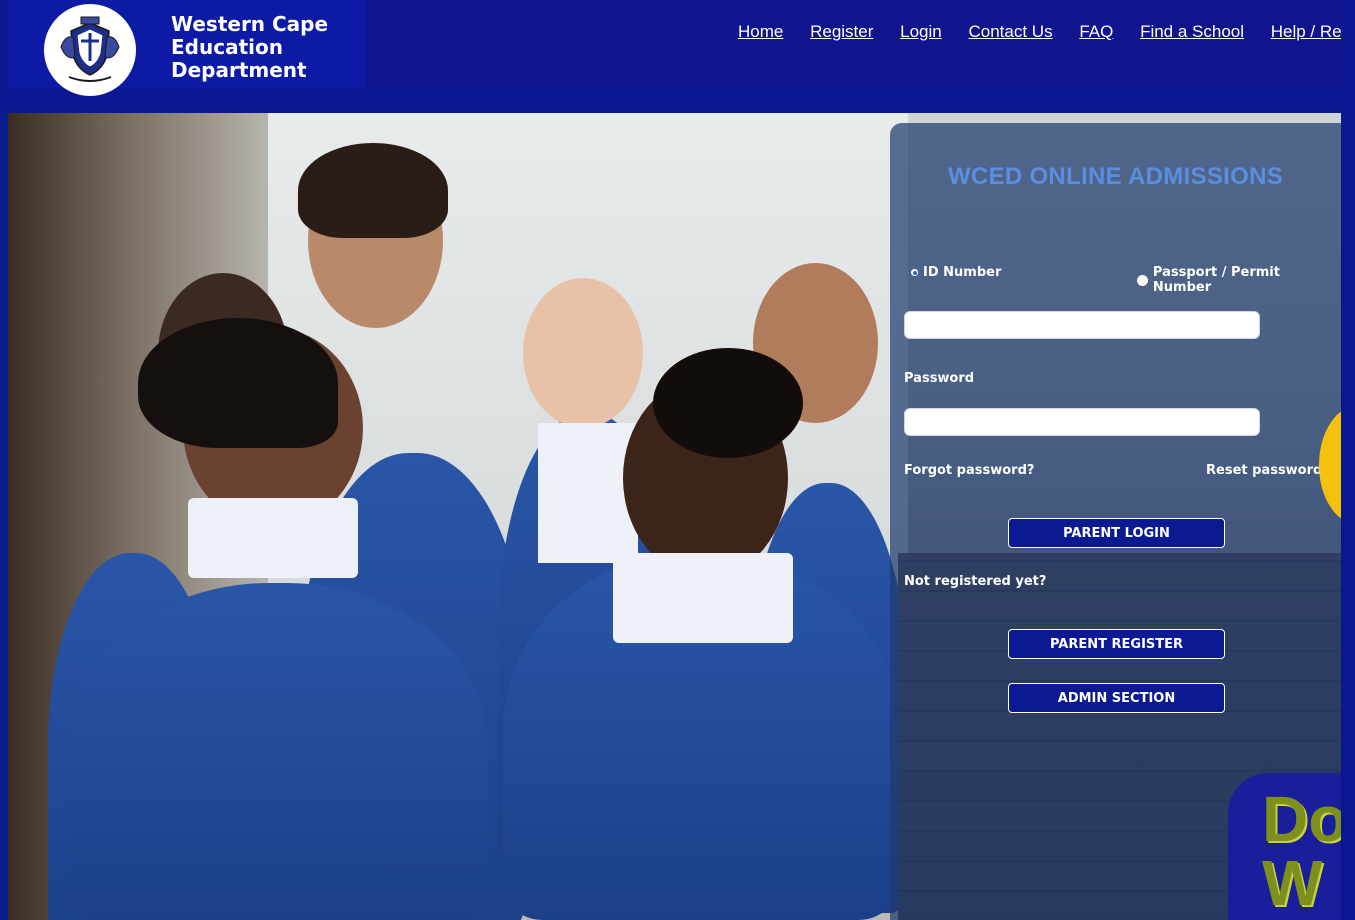 The width and height of the screenshot is (1355, 920). What do you see at coordinates (1306, 32) in the screenshot?
I see `nav-help-resources: Help / Resc` at bounding box center [1306, 32].